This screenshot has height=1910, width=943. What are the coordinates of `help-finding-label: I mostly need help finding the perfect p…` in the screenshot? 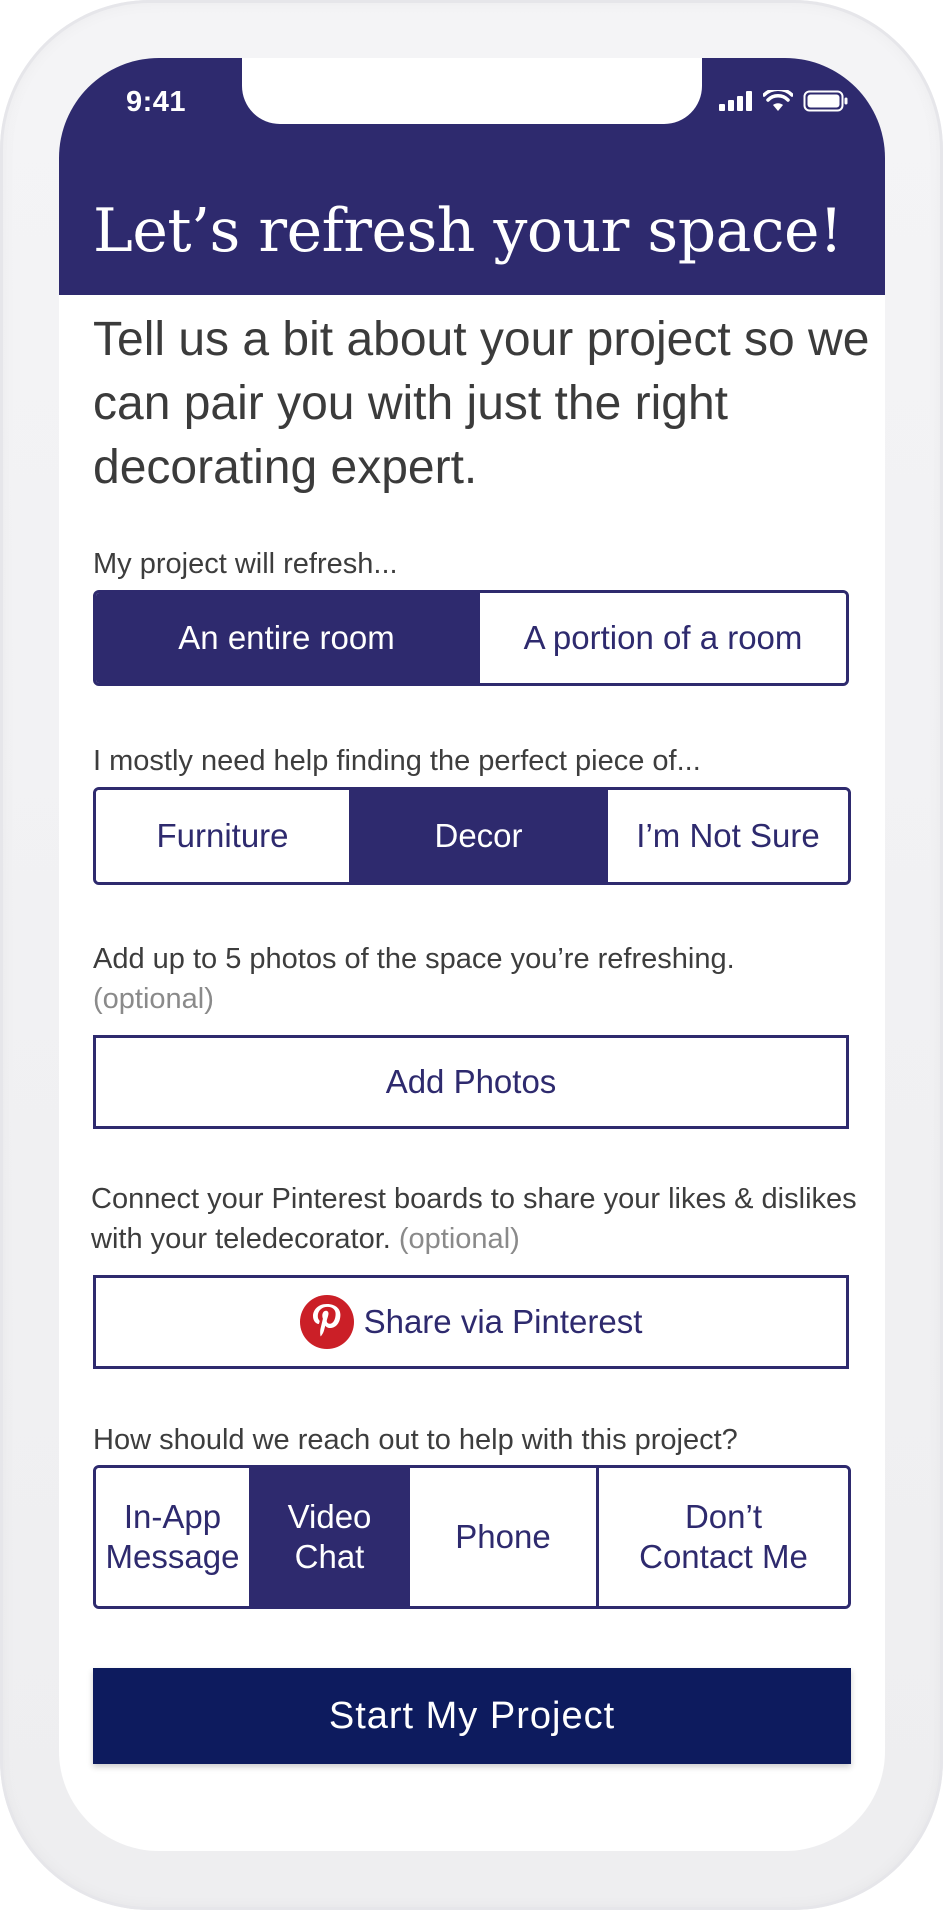 It's located at (397, 761).